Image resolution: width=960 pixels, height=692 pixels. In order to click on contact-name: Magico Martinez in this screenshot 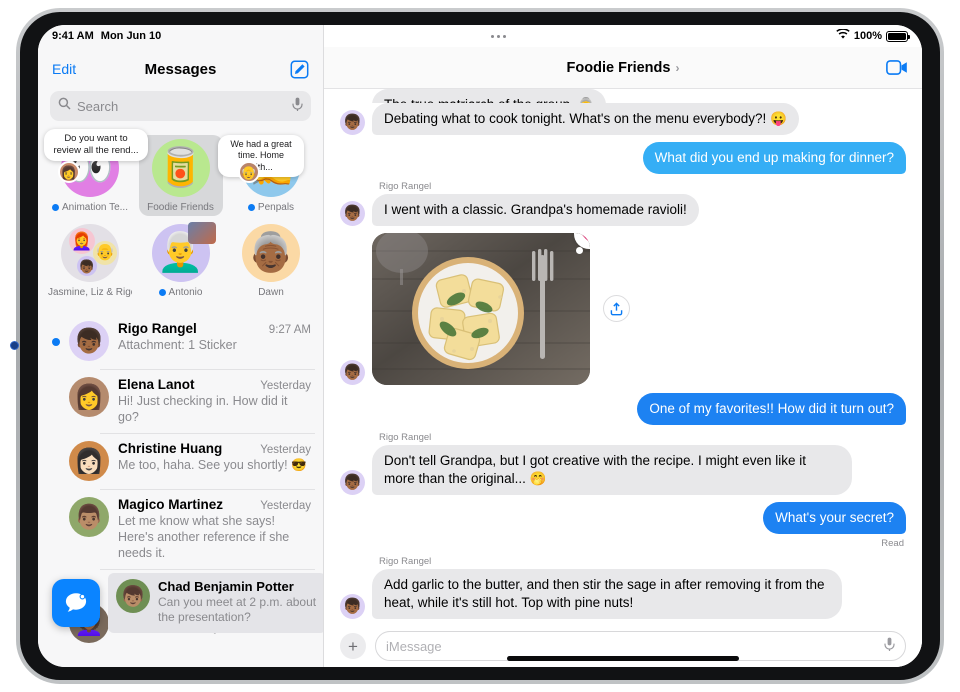, I will do `click(171, 504)`.